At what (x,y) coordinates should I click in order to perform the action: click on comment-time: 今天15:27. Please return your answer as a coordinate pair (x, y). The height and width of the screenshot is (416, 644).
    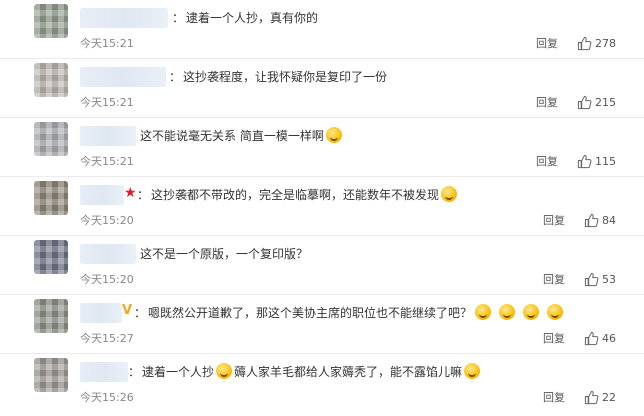
    Looking at the image, I should click on (107, 338).